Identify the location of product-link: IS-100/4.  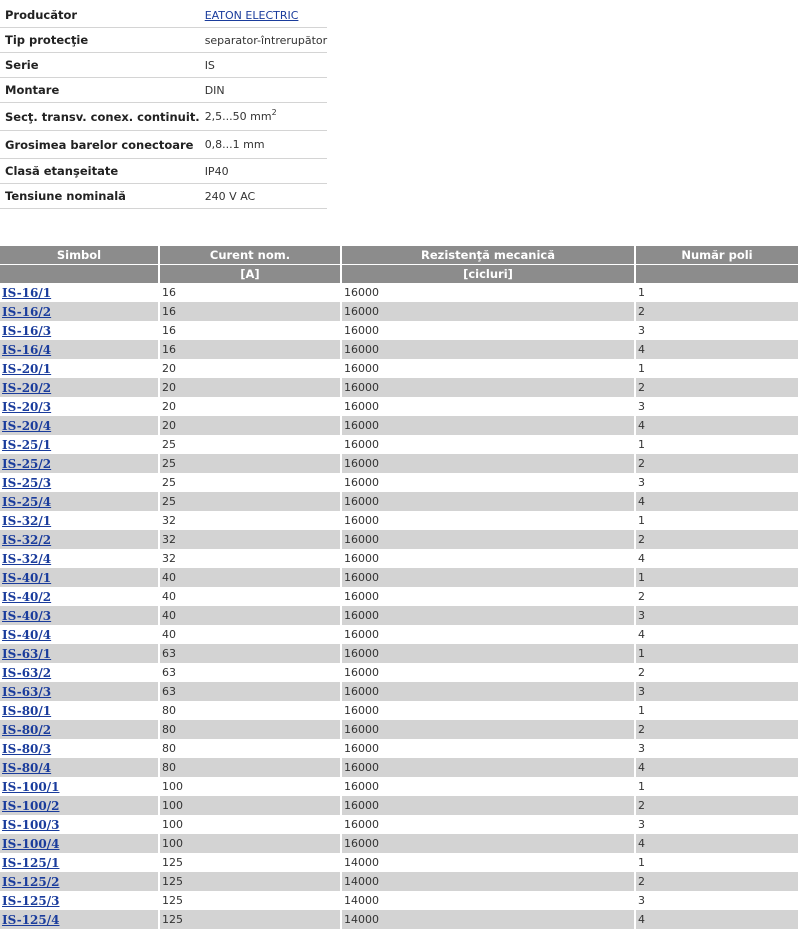
(30, 844).